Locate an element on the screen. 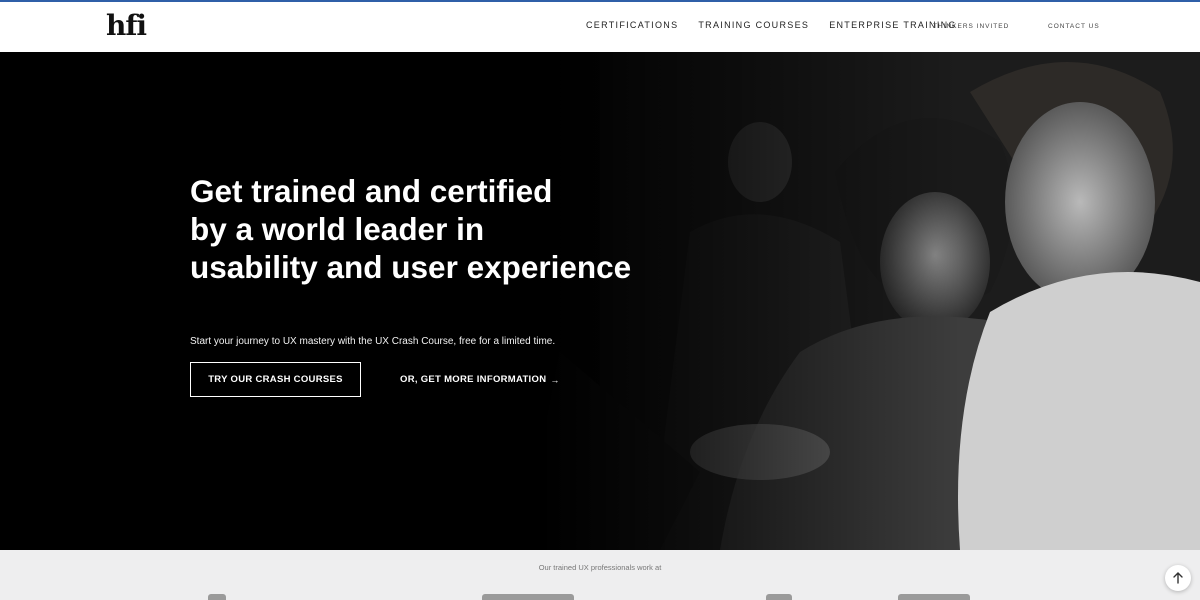 This screenshot has height=600, width=1200. more-information-label: OR, GET MORE INFORMATION is located at coordinates (473, 379).